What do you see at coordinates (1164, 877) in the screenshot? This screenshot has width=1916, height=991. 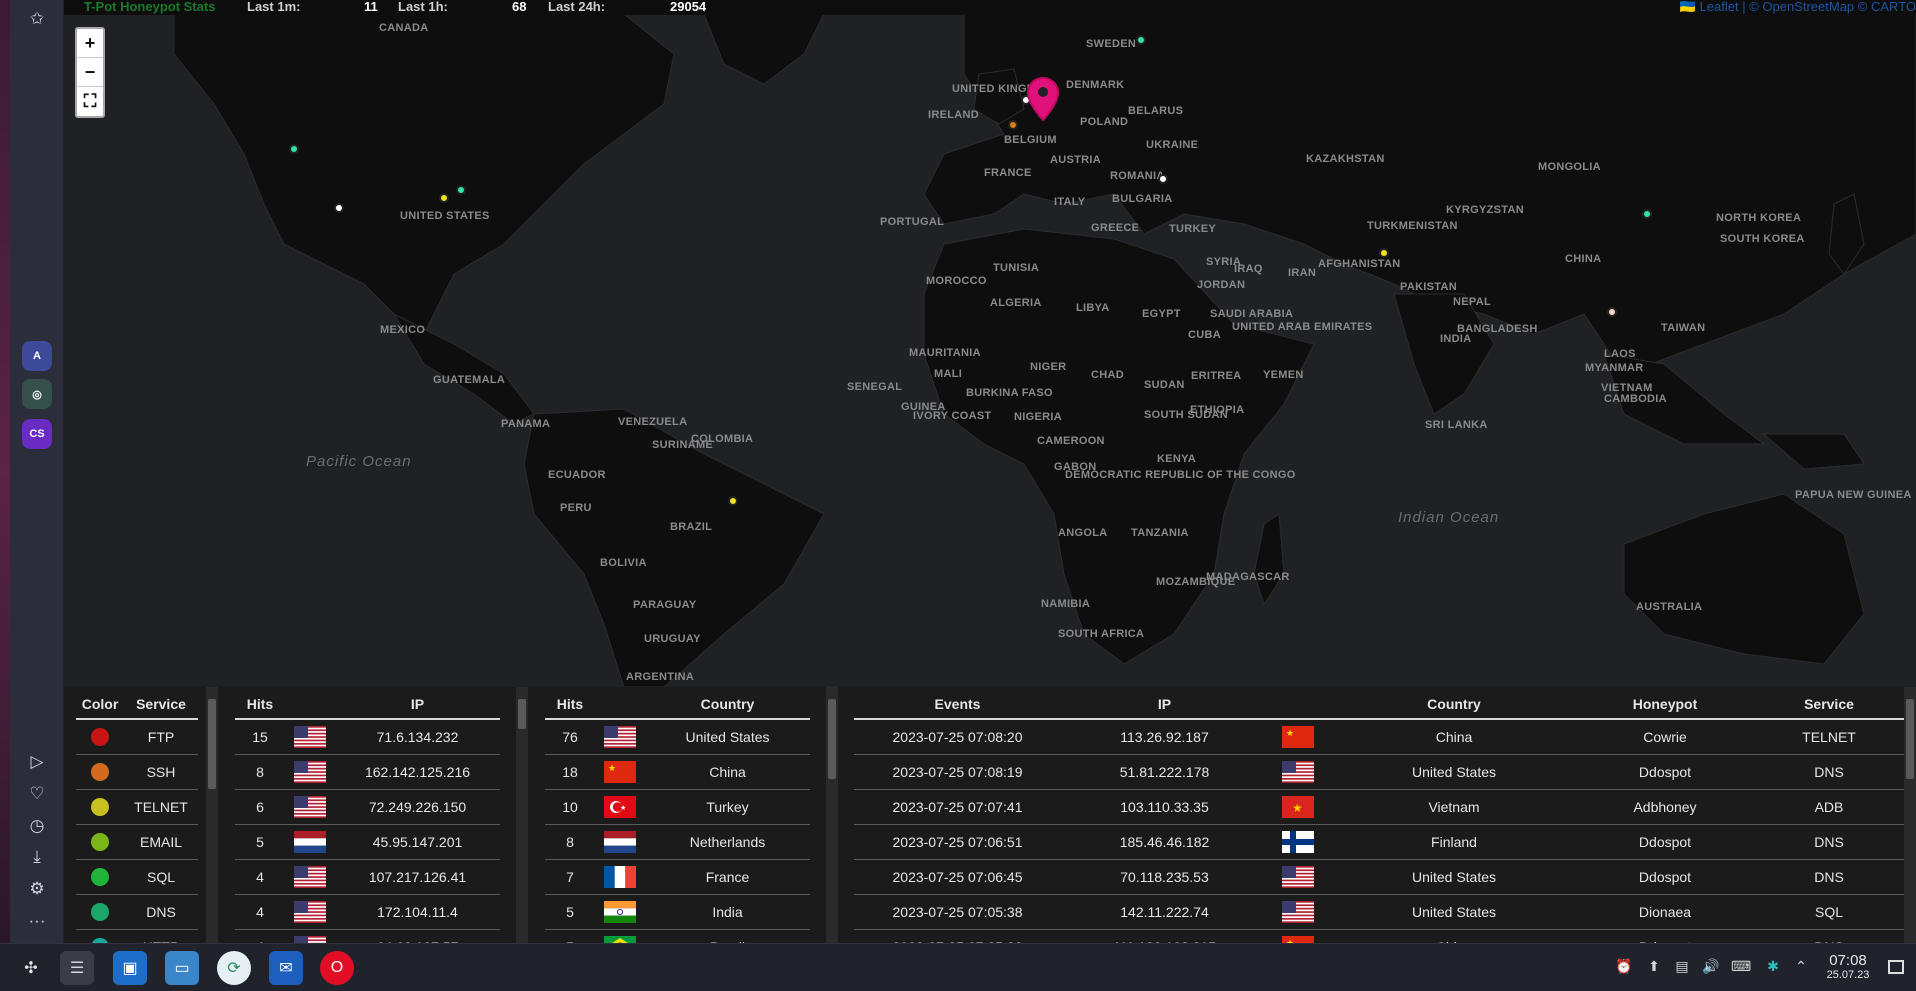 I see `event-ip: 70.118.235.53` at bounding box center [1164, 877].